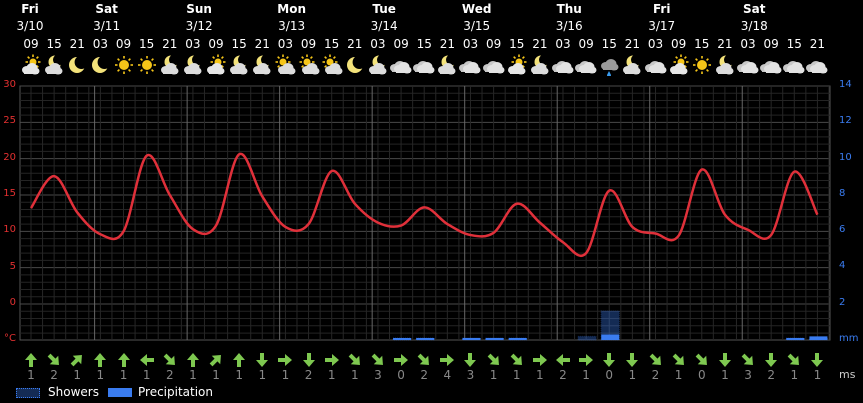 The image size is (863, 403). I want to click on day-name-label: Wed, so click(476, 9).